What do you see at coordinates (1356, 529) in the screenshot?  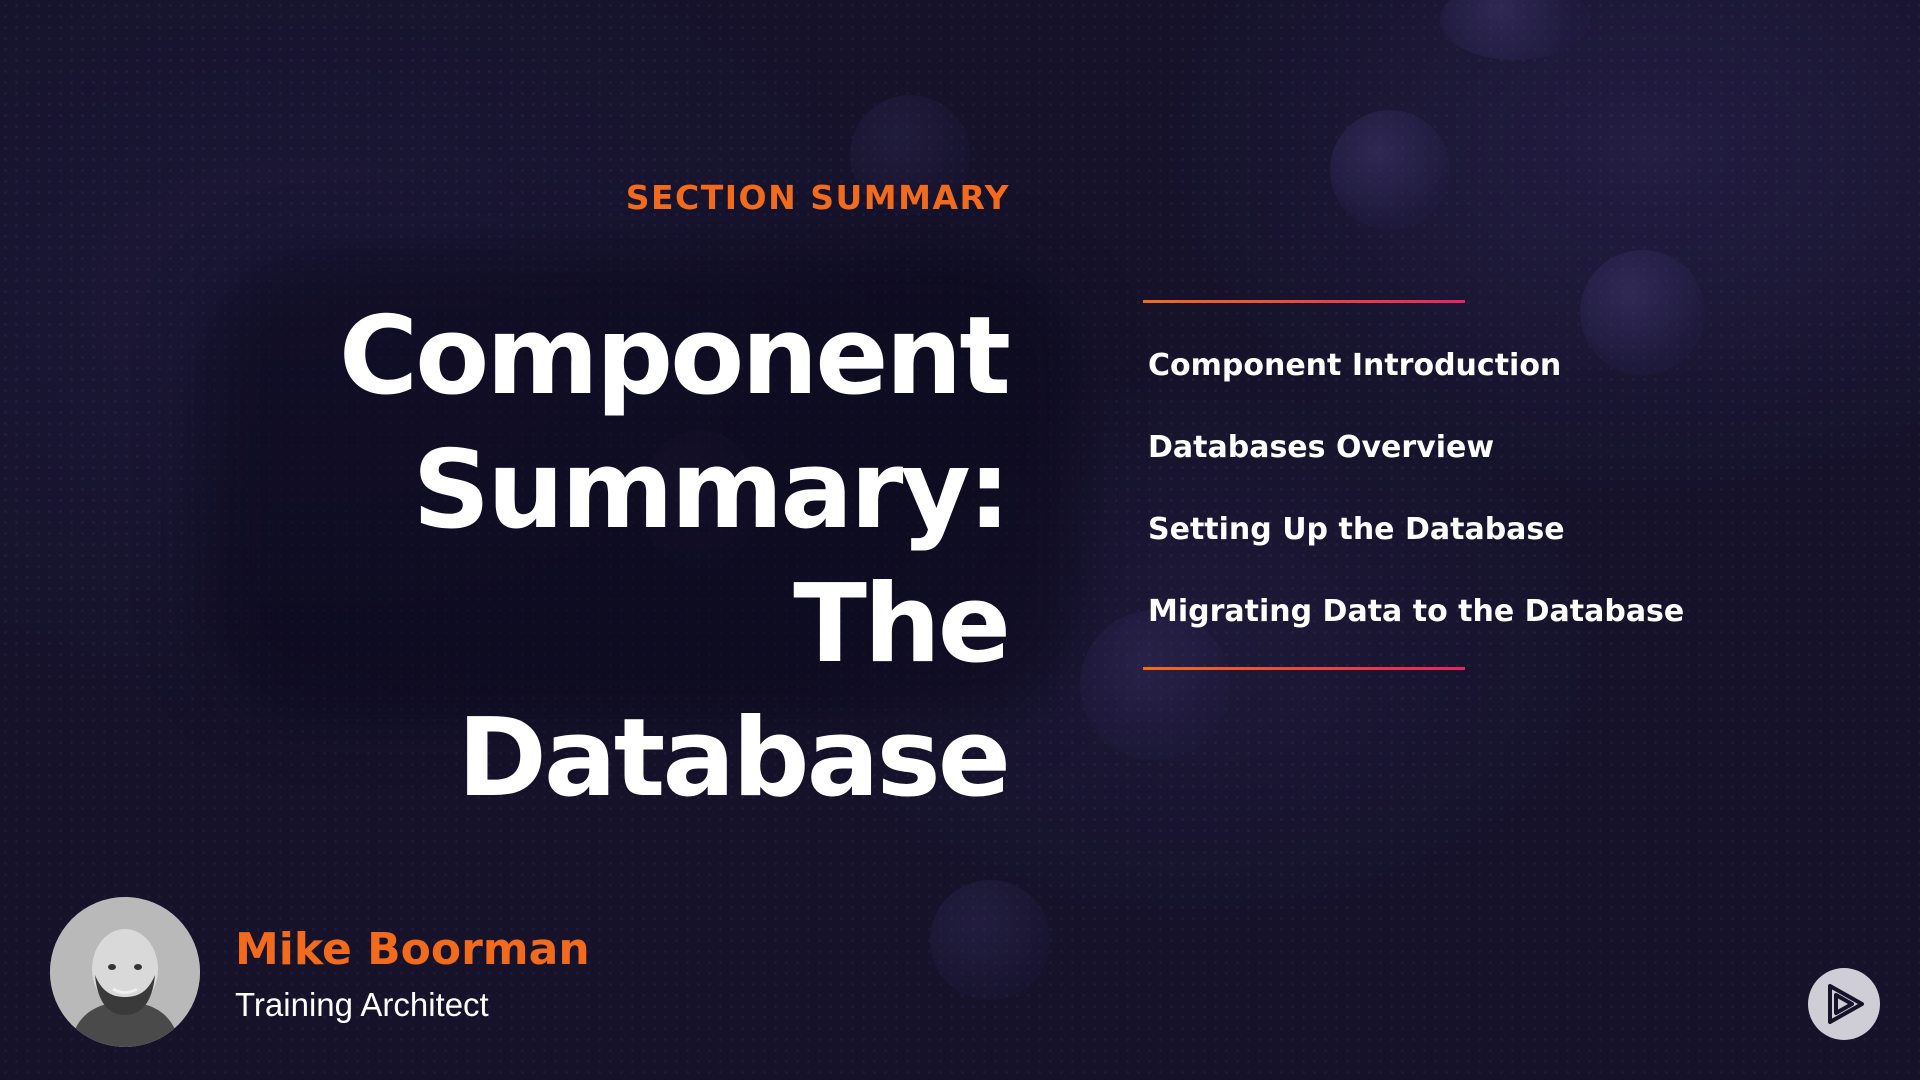 I see `topic-item: Setting Up the Database` at bounding box center [1356, 529].